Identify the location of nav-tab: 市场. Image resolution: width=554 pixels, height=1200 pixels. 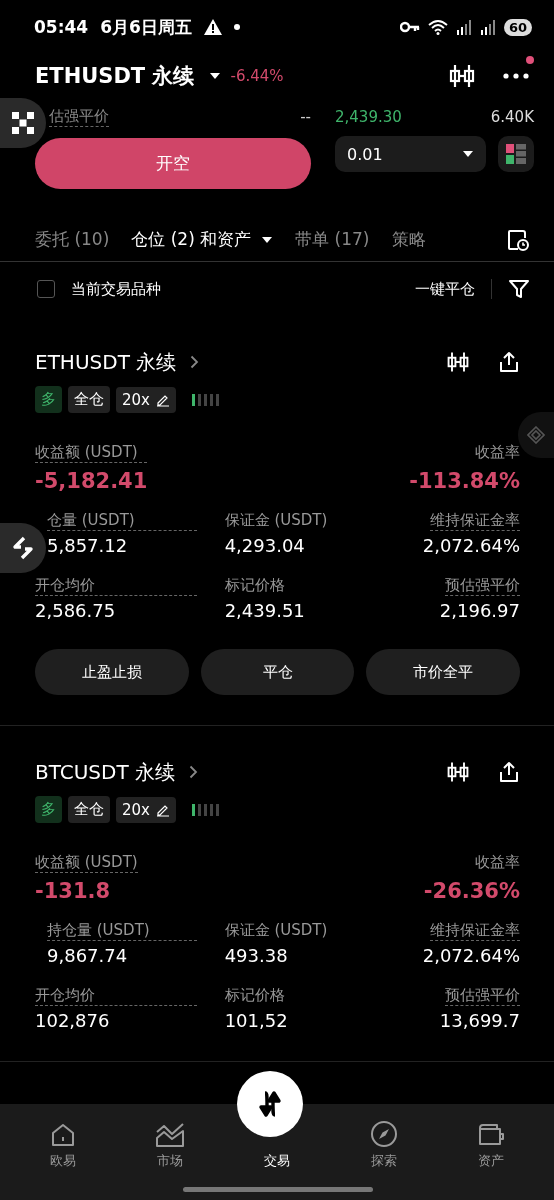
(170, 1144).